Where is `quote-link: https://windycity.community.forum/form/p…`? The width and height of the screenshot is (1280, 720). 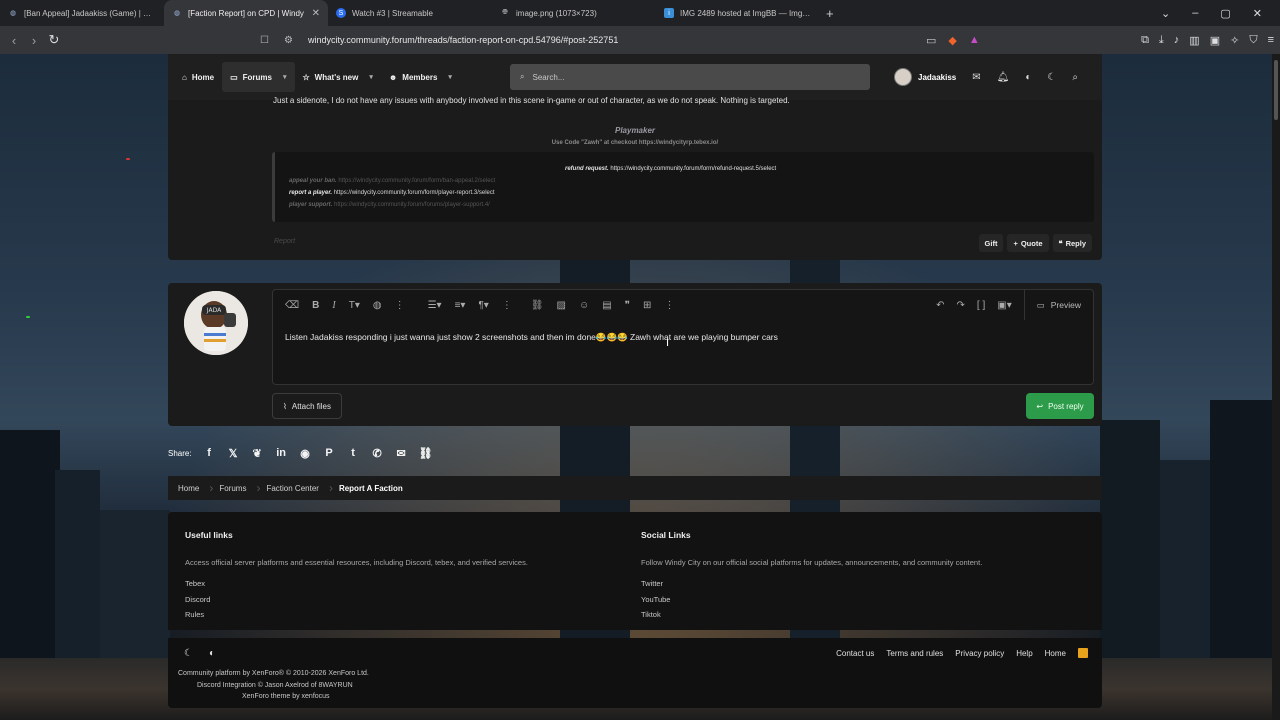 quote-link: https://windycity.community.forum/form/p… is located at coordinates (414, 193).